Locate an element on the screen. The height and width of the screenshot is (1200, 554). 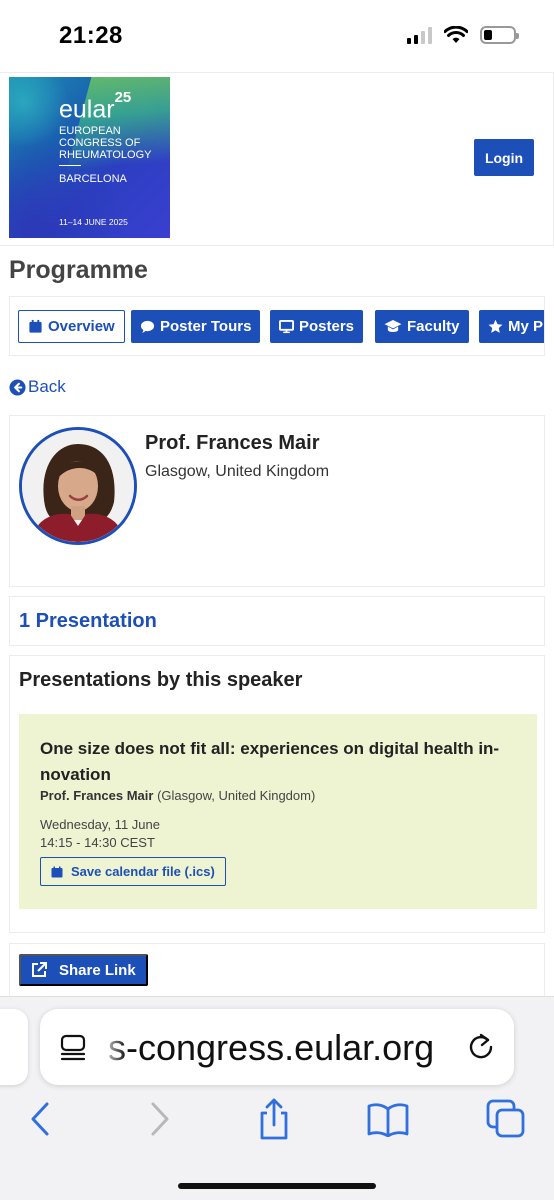
page-title: Programme is located at coordinates (78, 270).